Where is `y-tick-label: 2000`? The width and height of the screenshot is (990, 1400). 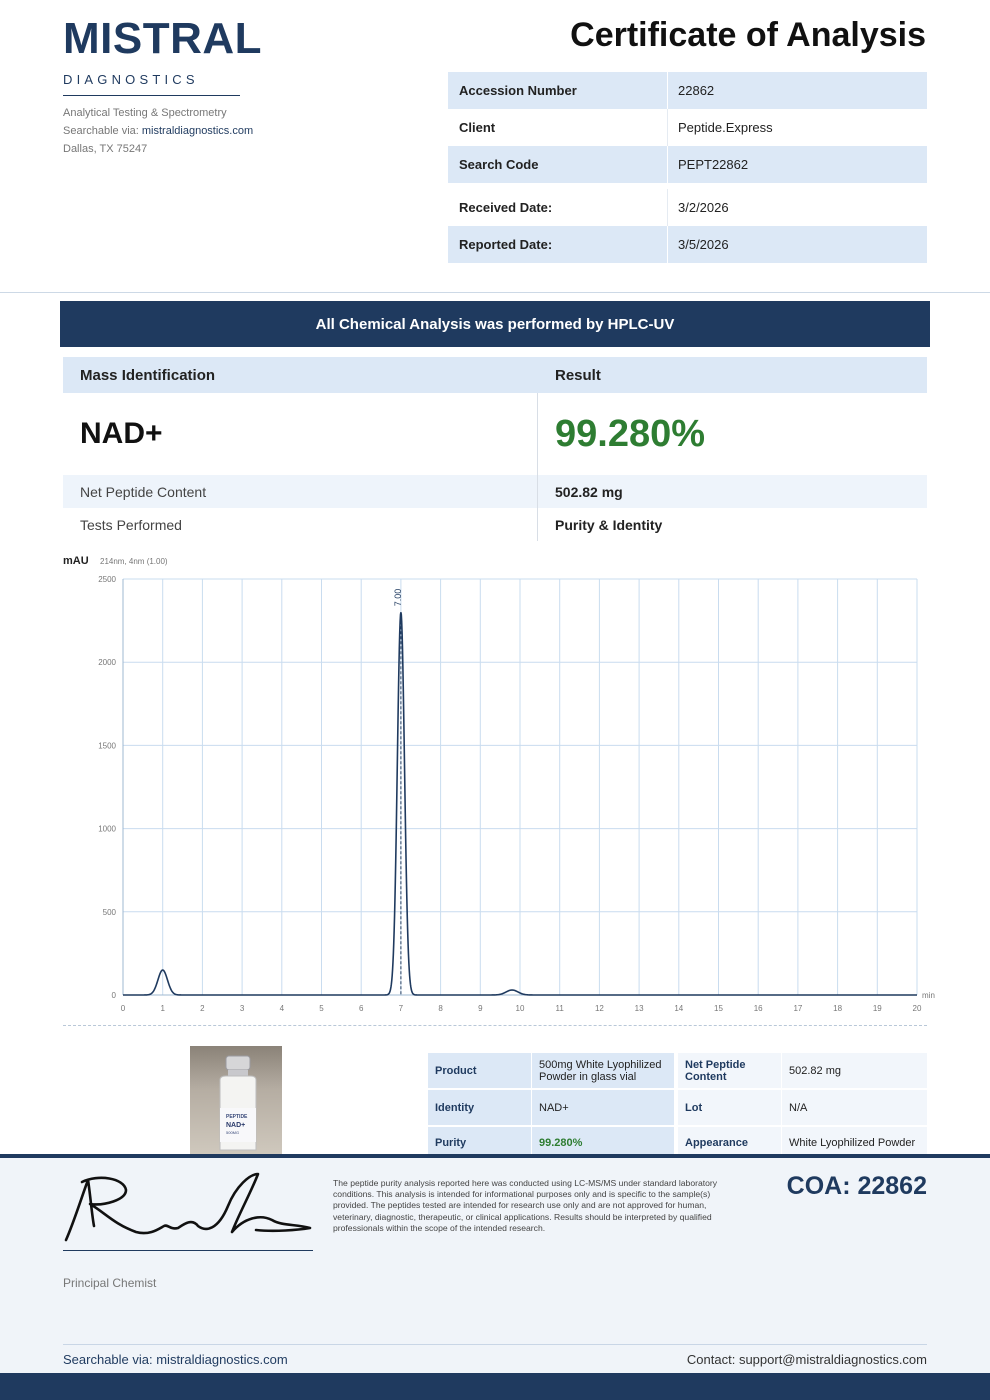
y-tick-label: 2000 is located at coordinates (107, 662).